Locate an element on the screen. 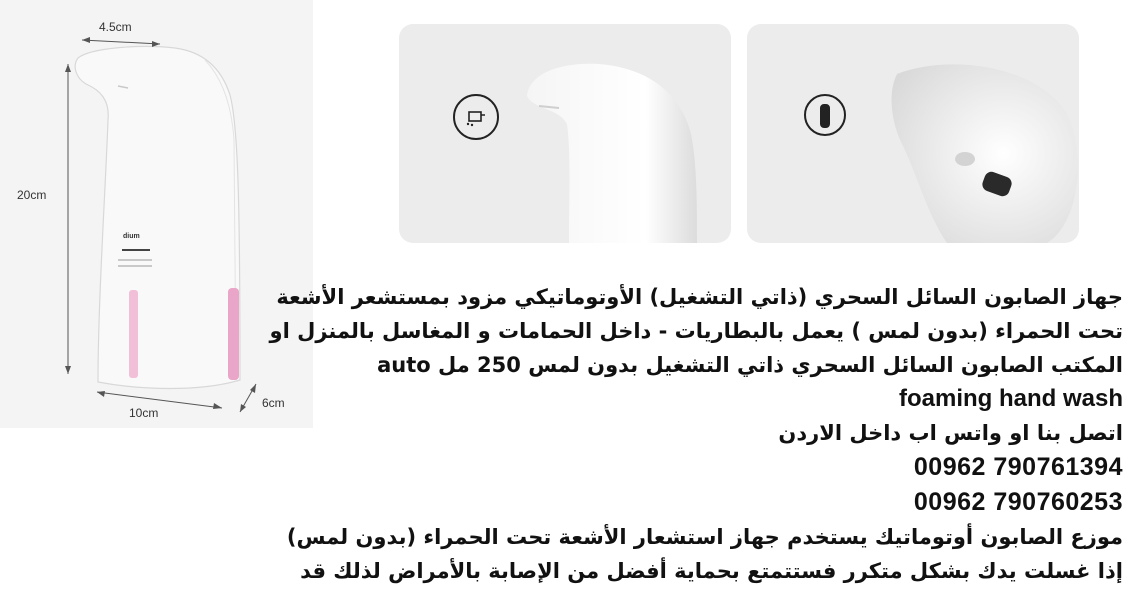 Image resolution: width=1139 pixels, height=599 pixels. dimension-height: 20cm is located at coordinates (32, 195).